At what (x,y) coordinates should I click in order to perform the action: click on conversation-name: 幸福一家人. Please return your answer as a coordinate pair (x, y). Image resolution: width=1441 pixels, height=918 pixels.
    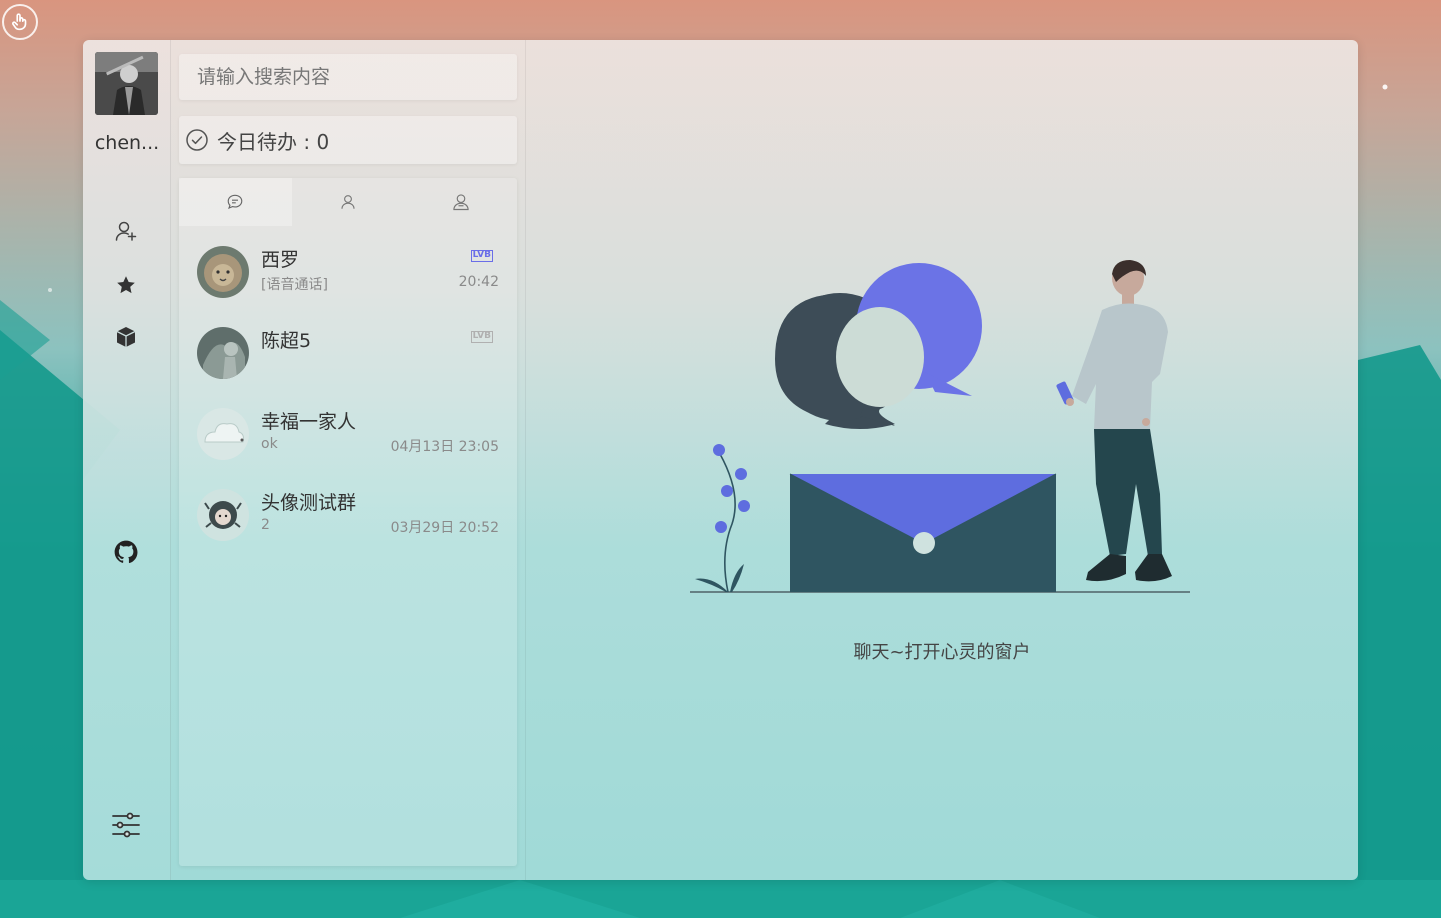
    Looking at the image, I should click on (309, 422).